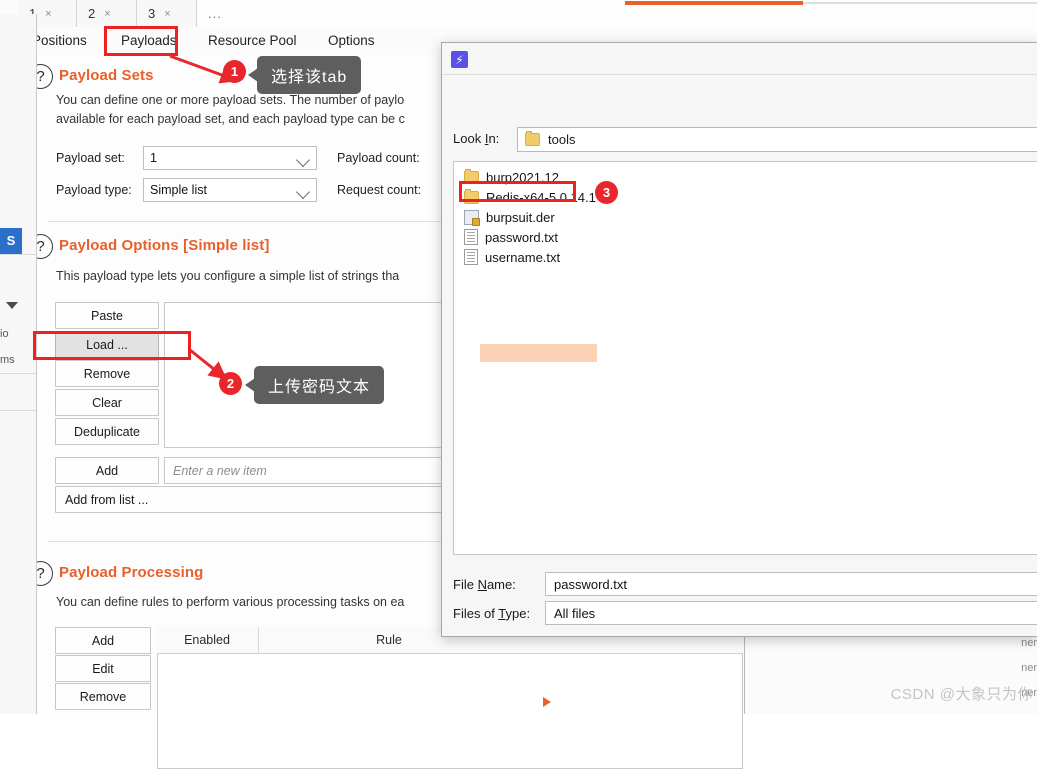  Describe the element at coordinates (107, 373) in the screenshot. I see `remove-button: Remove` at that location.